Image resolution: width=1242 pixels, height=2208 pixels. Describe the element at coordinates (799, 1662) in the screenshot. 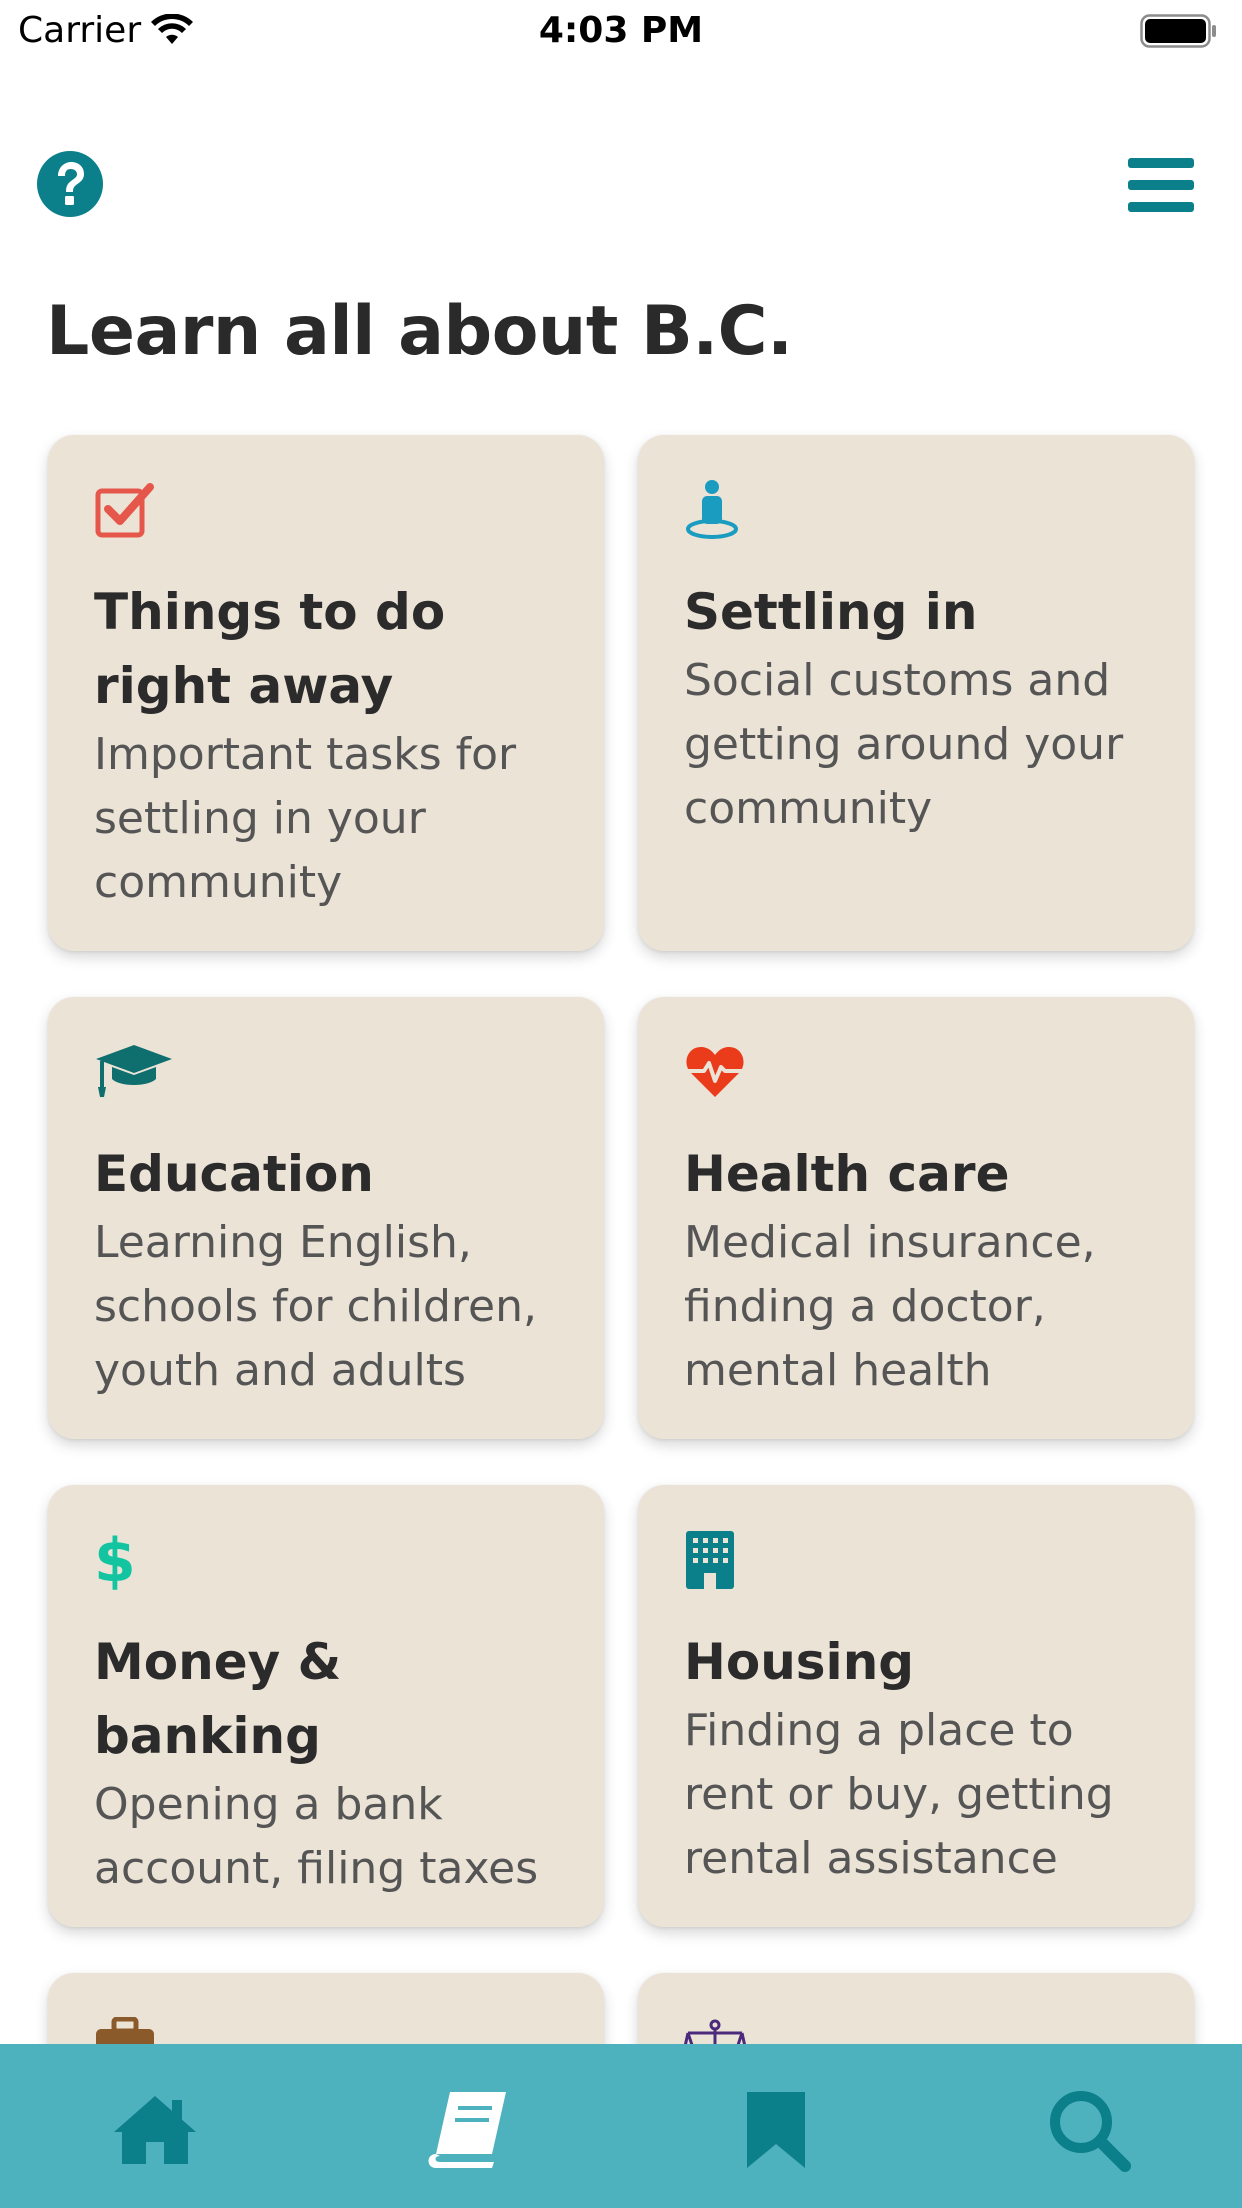

I see `card-title: Housing` at that location.